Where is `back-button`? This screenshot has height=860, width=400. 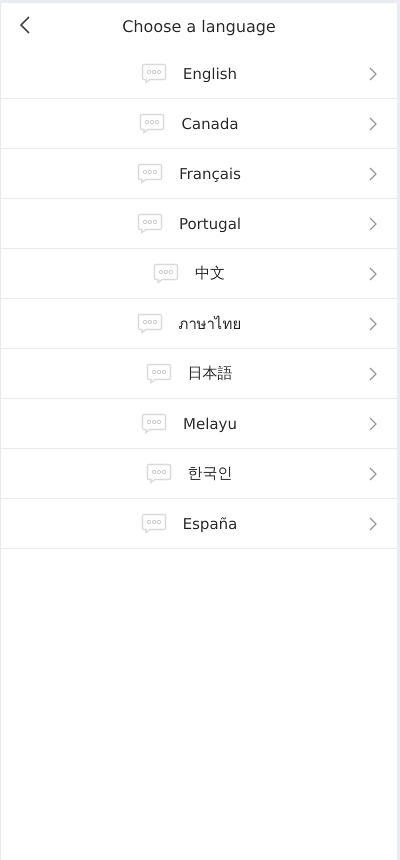
back-button is located at coordinates (25, 25).